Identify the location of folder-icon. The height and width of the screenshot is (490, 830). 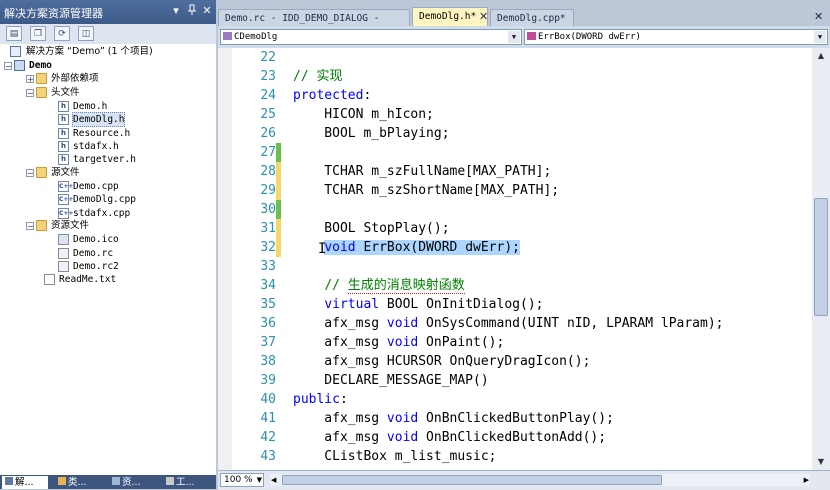
(41, 78).